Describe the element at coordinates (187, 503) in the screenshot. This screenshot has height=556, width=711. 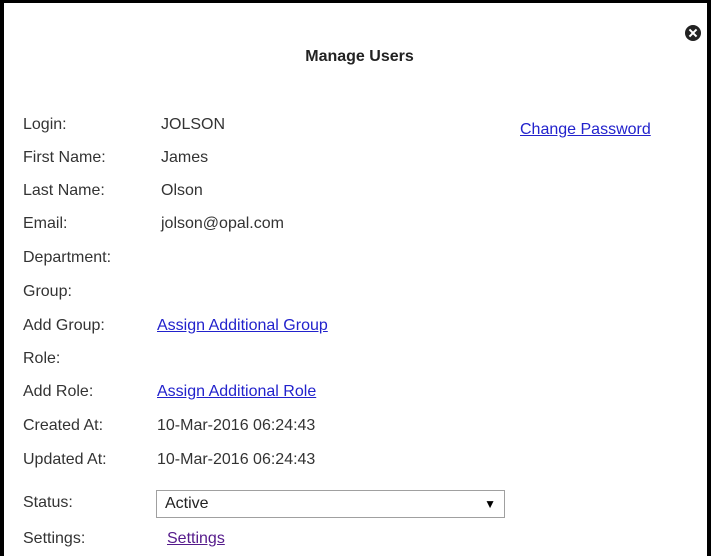
I see `status-selected-value: Active` at that location.